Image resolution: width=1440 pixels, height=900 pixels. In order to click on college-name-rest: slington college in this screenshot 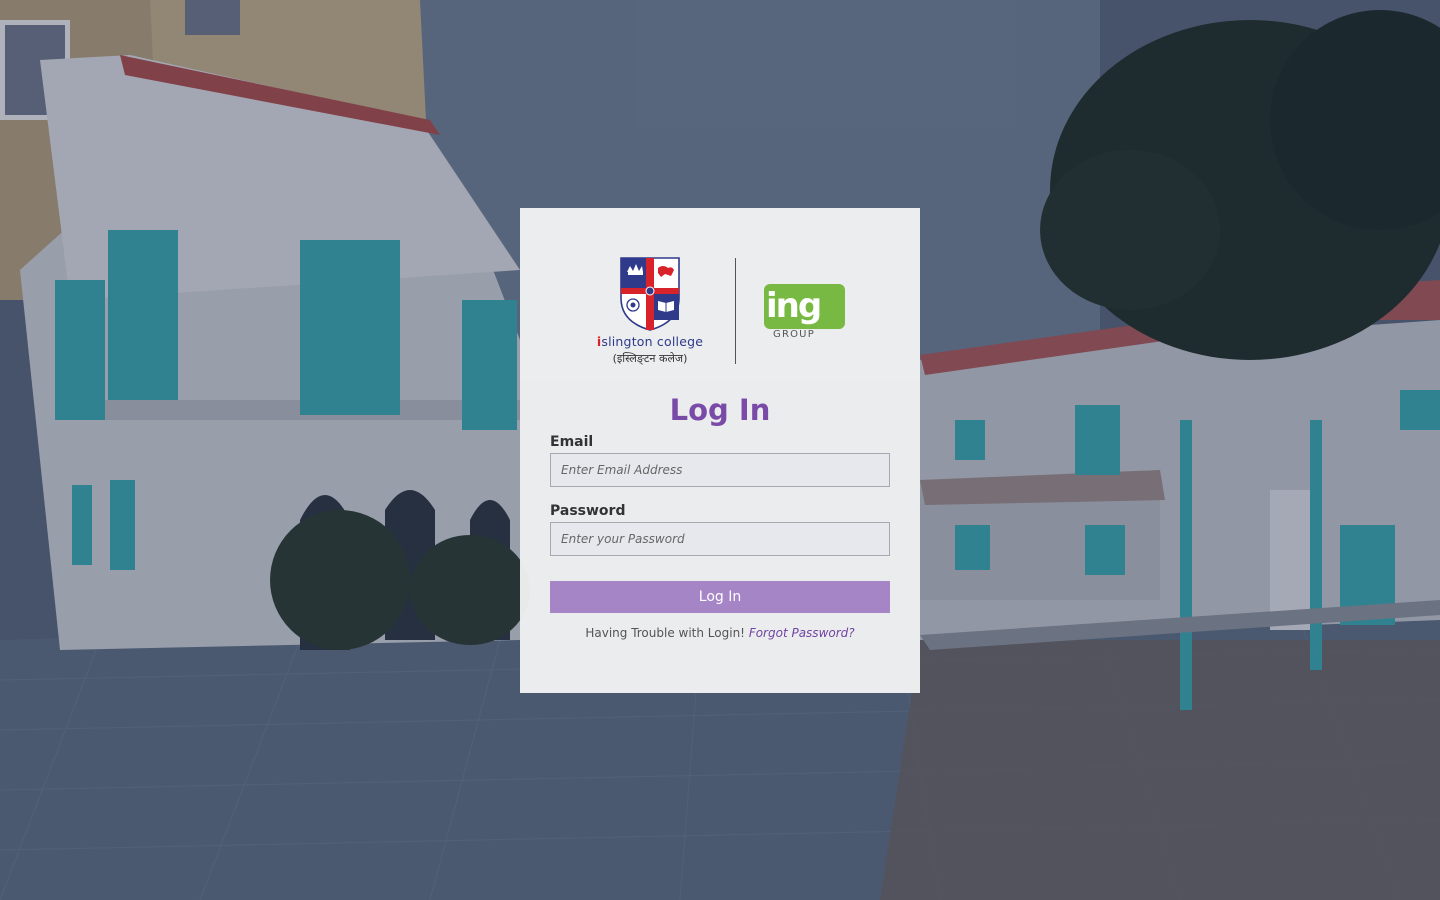, I will do `click(652, 341)`.